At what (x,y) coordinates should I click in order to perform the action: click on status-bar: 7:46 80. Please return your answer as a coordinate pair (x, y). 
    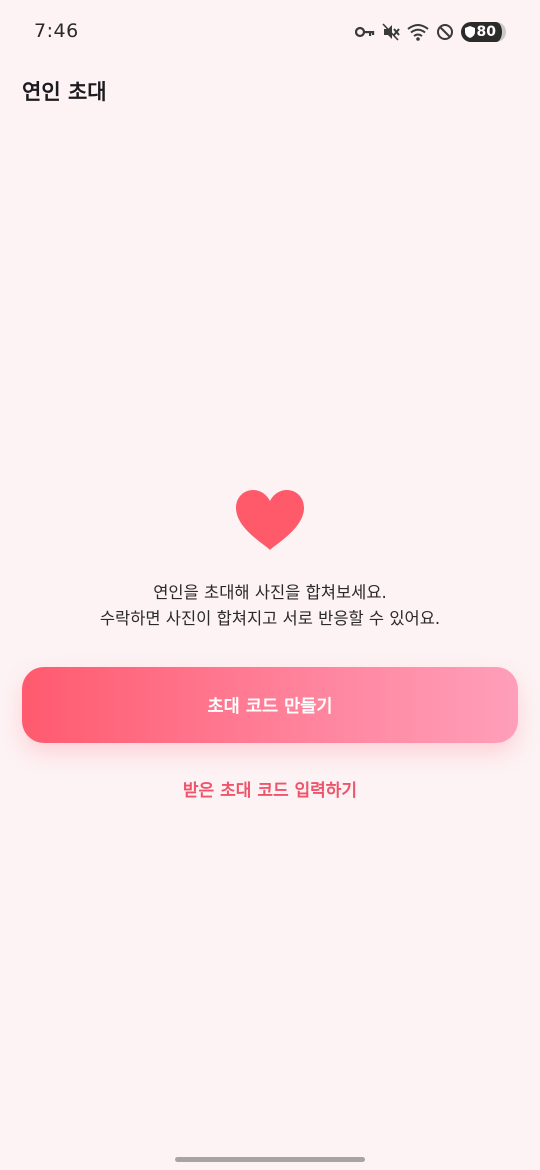
    Looking at the image, I should click on (270, 32).